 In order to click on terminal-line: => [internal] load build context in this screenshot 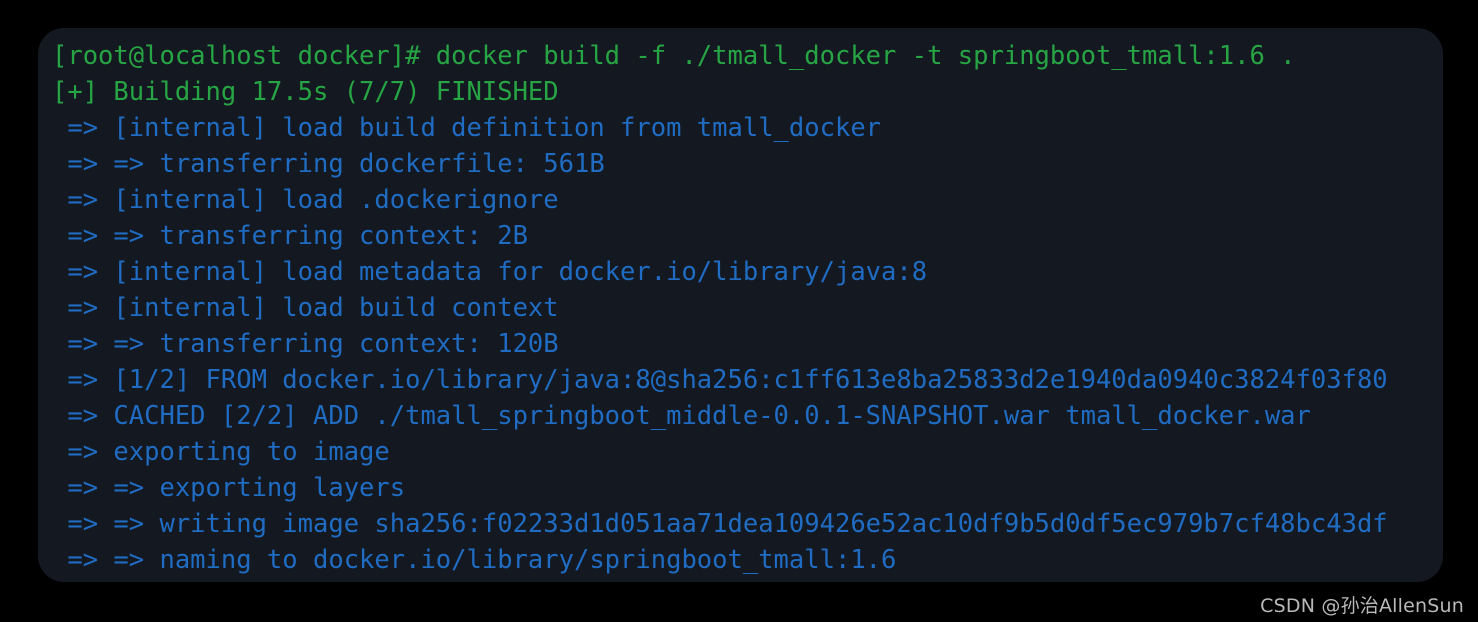, I will do `click(305, 308)`.